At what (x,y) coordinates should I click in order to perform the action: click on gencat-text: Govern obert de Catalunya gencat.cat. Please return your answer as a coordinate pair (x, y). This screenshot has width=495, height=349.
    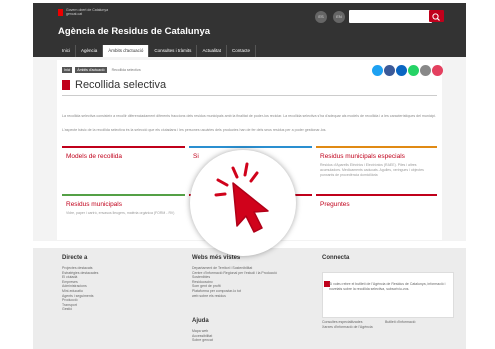
    Looking at the image, I should click on (96, 12).